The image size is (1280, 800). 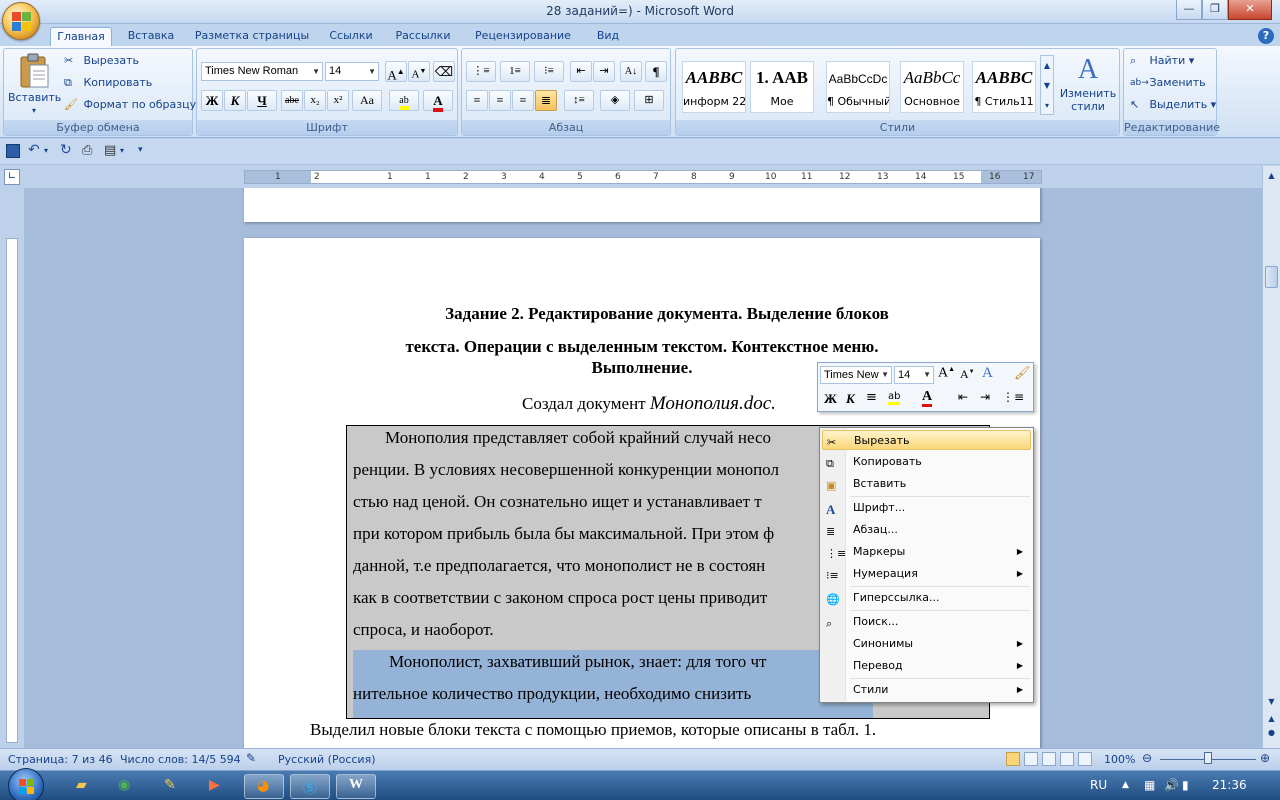 I want to click on align-left-button: ≡, so click(x=477, y=100).